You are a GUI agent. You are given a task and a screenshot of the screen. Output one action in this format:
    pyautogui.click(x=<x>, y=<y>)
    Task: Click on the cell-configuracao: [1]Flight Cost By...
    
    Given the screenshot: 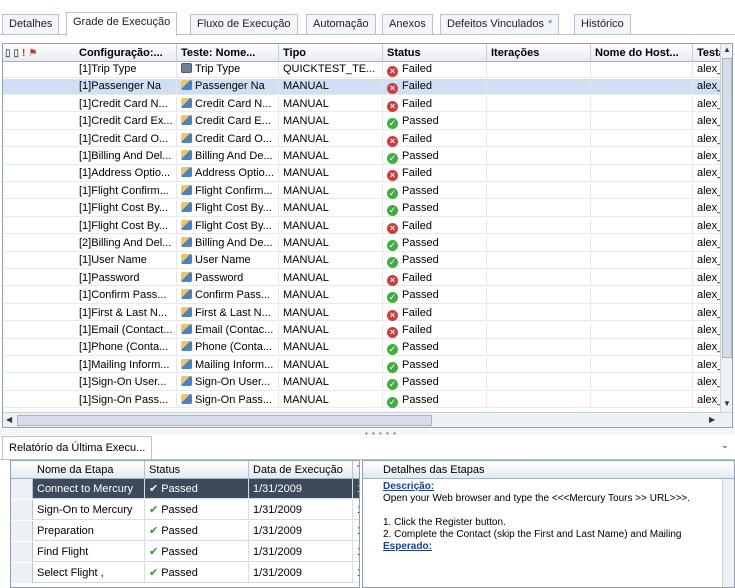 What is the action you would take?
    pyautogui.click(x=126, y=226)
    